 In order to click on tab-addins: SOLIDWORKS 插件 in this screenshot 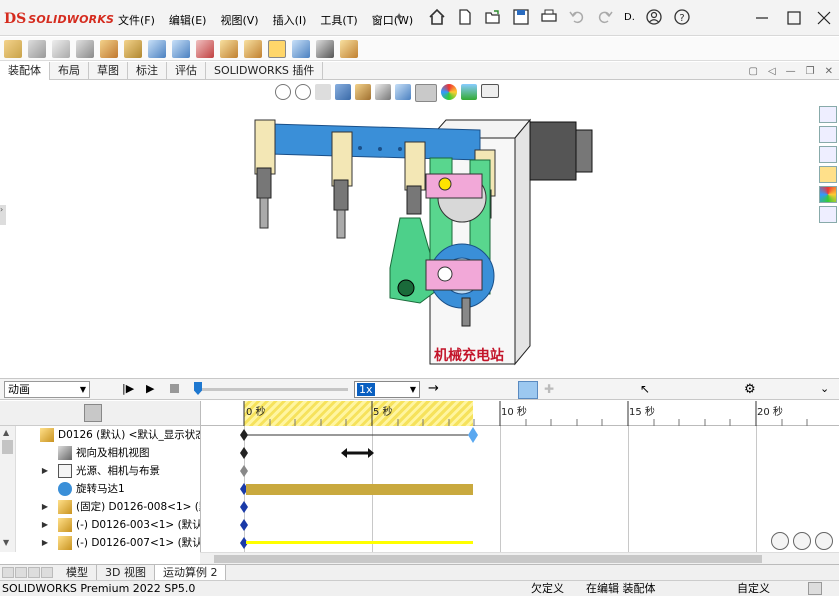, I will do `click(265, 71)`.